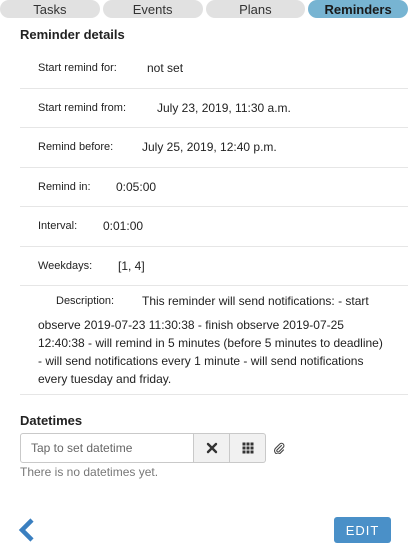 This screenshot has width=408, height=560. What do you see at coordinates (204, 9) in the screenshot?
I see `tab-bar: Tasks Events Plans Reminders` at bounding box center [204, 9].